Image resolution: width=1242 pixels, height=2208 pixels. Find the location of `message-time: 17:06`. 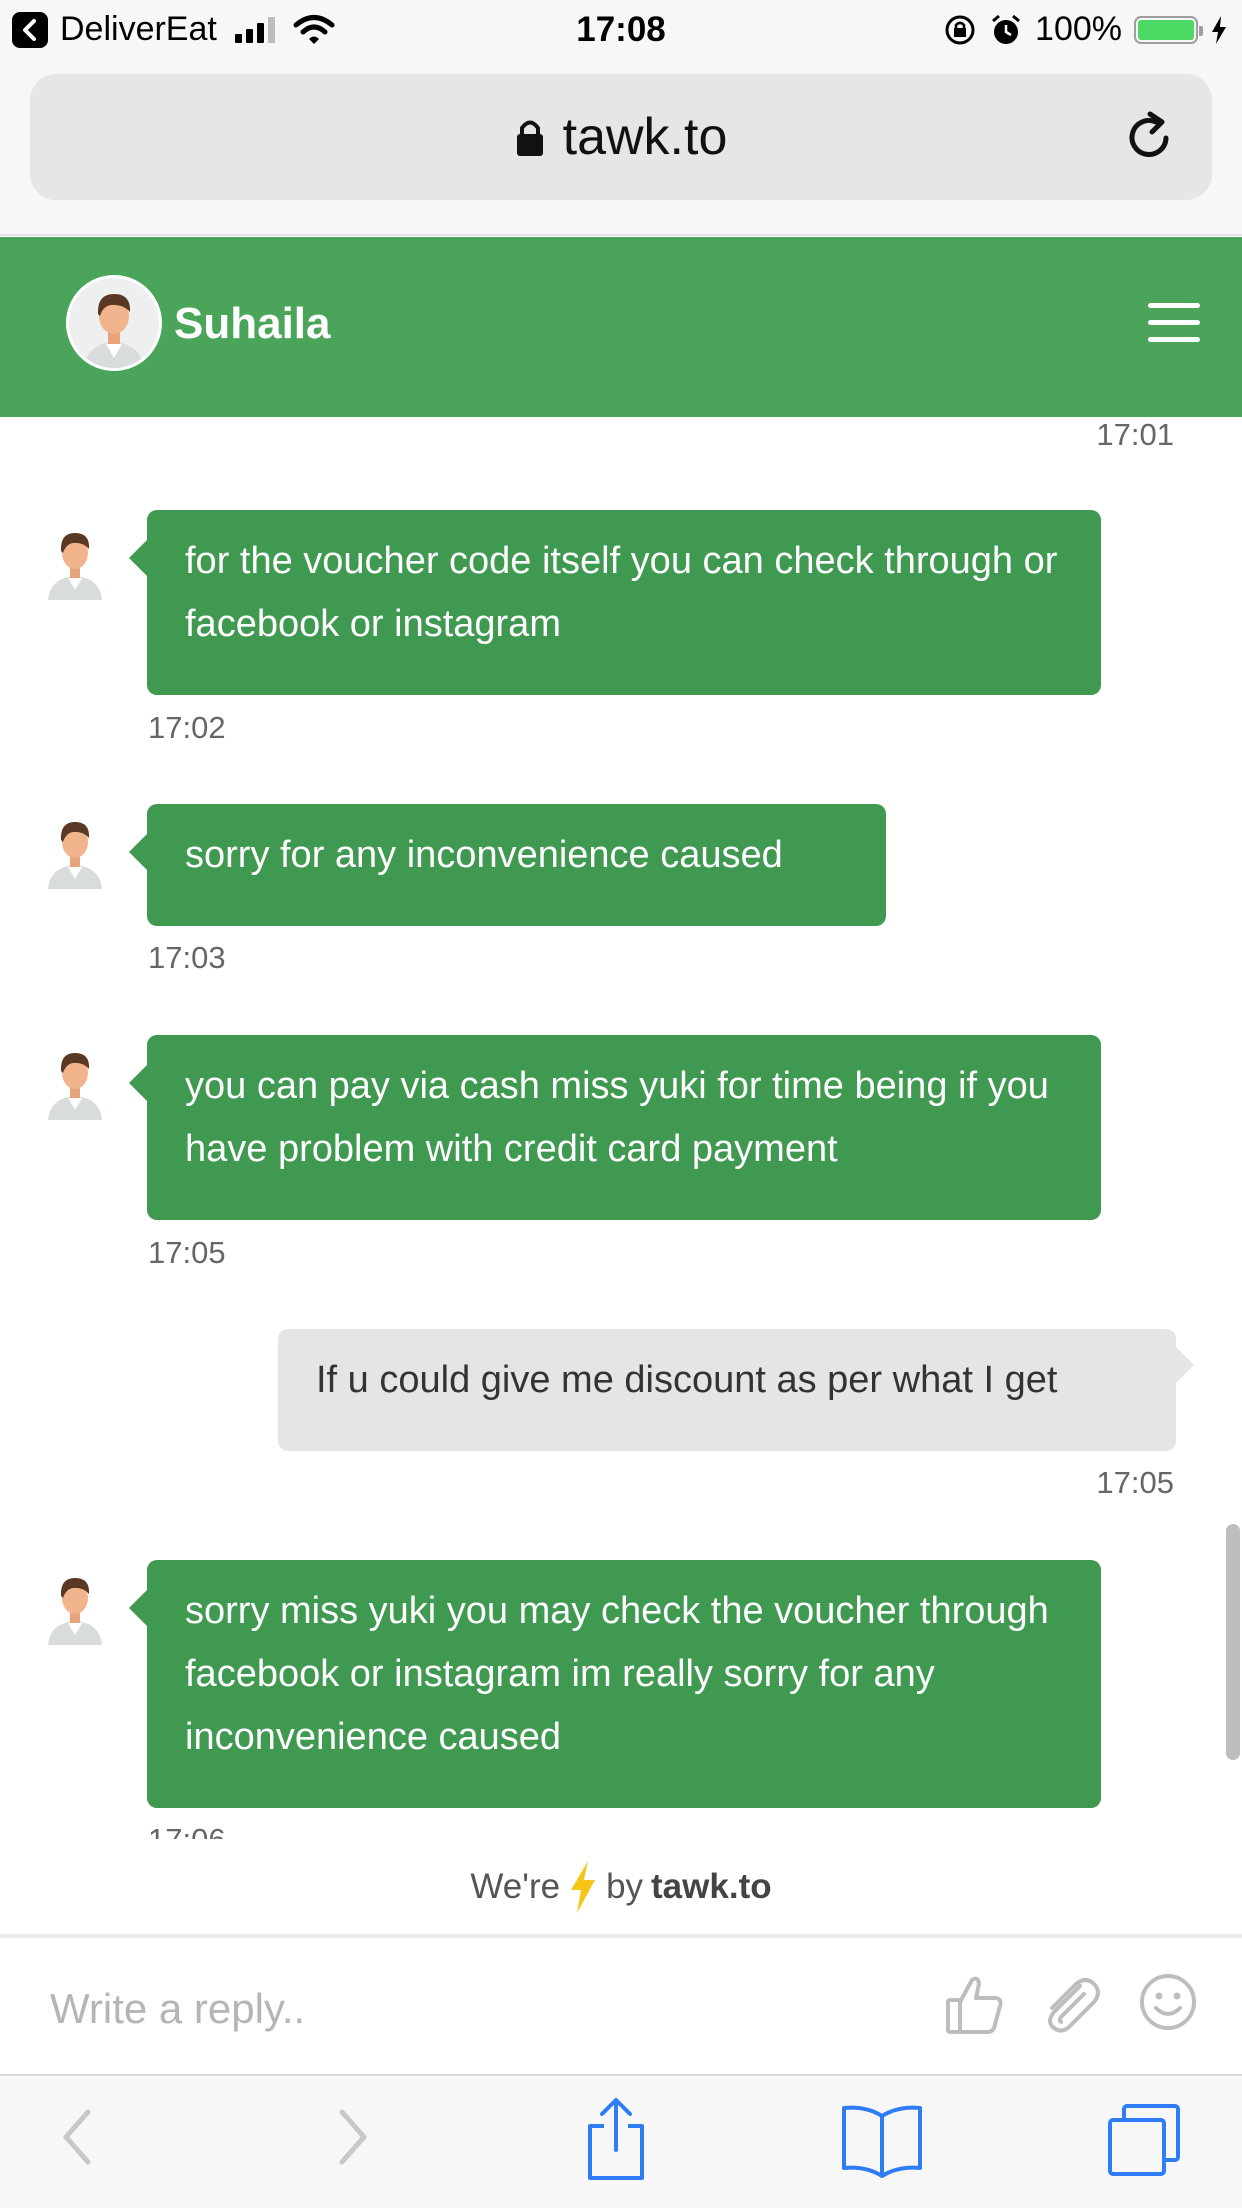

message-time: 17:06 is located at coordinates (187, 1830).